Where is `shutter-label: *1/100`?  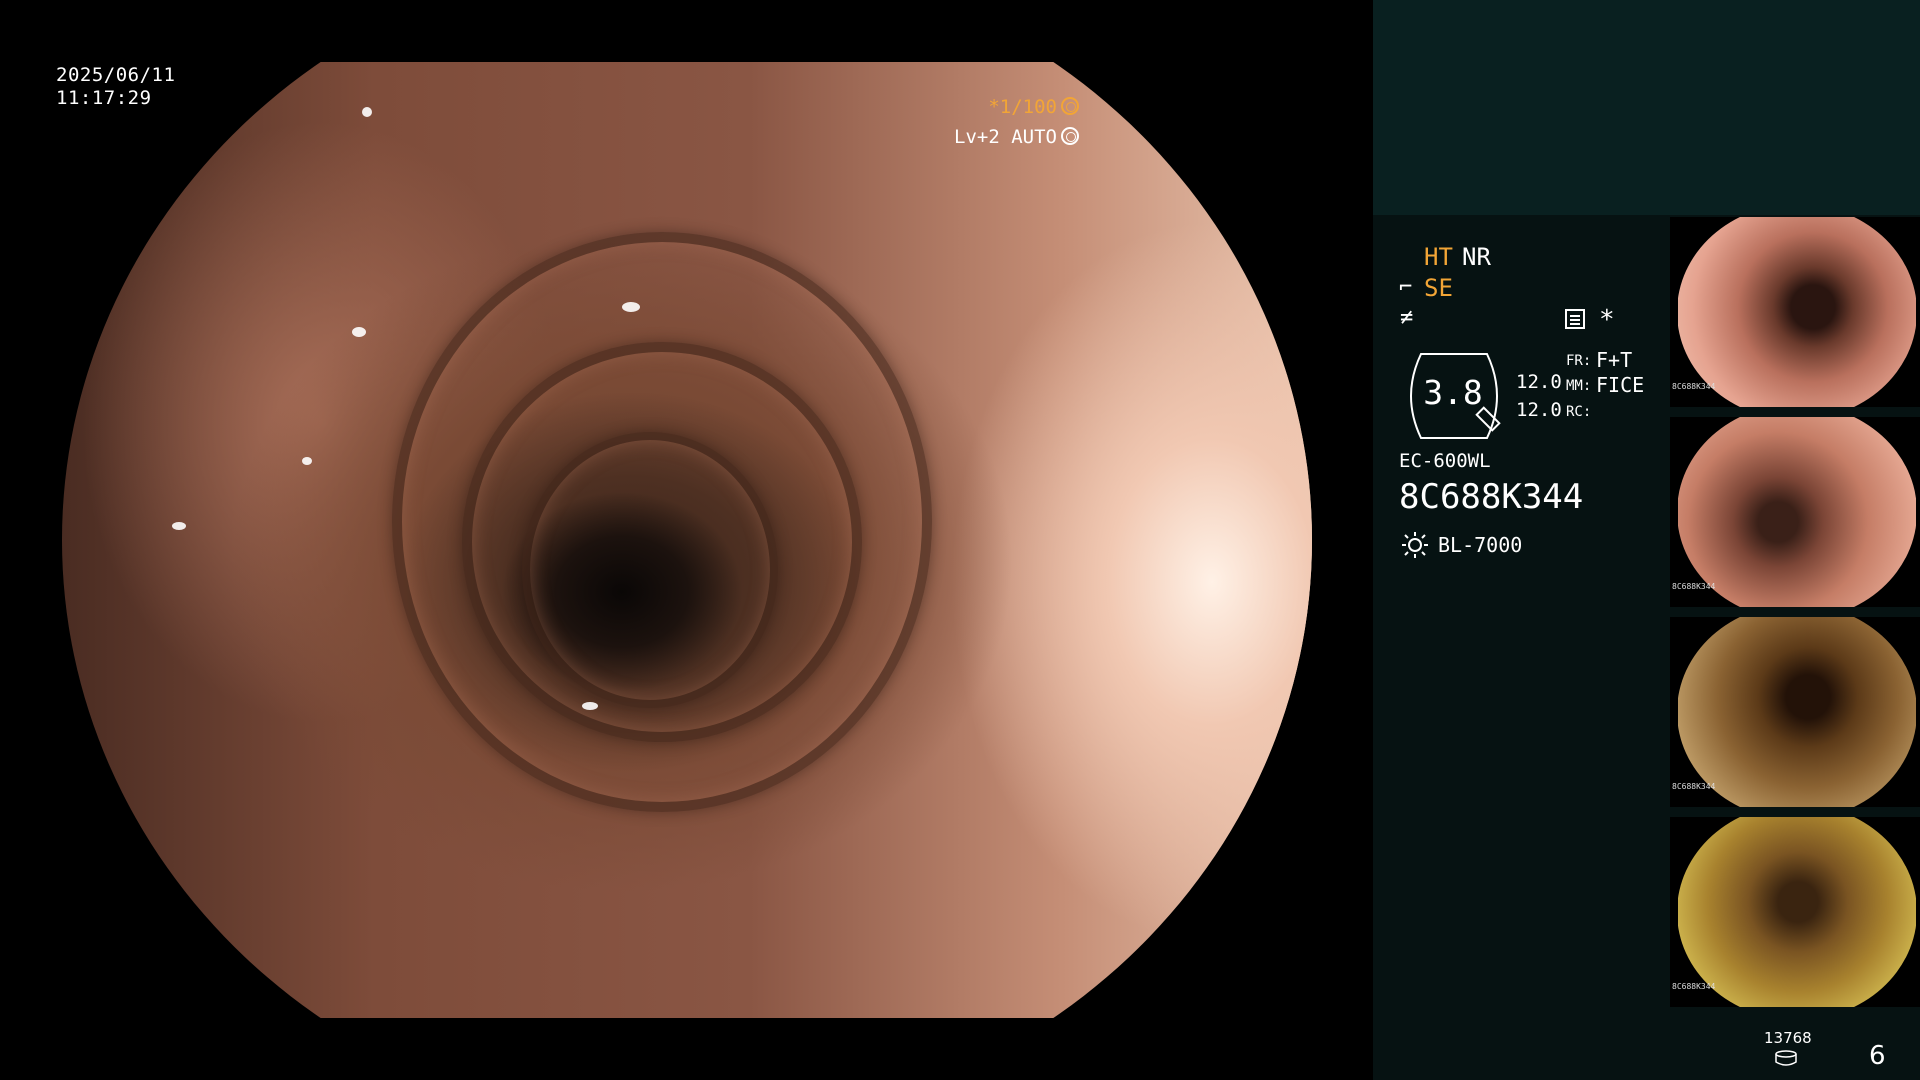 shutter-label: *1/100 is located at coordinates (1022, 107).